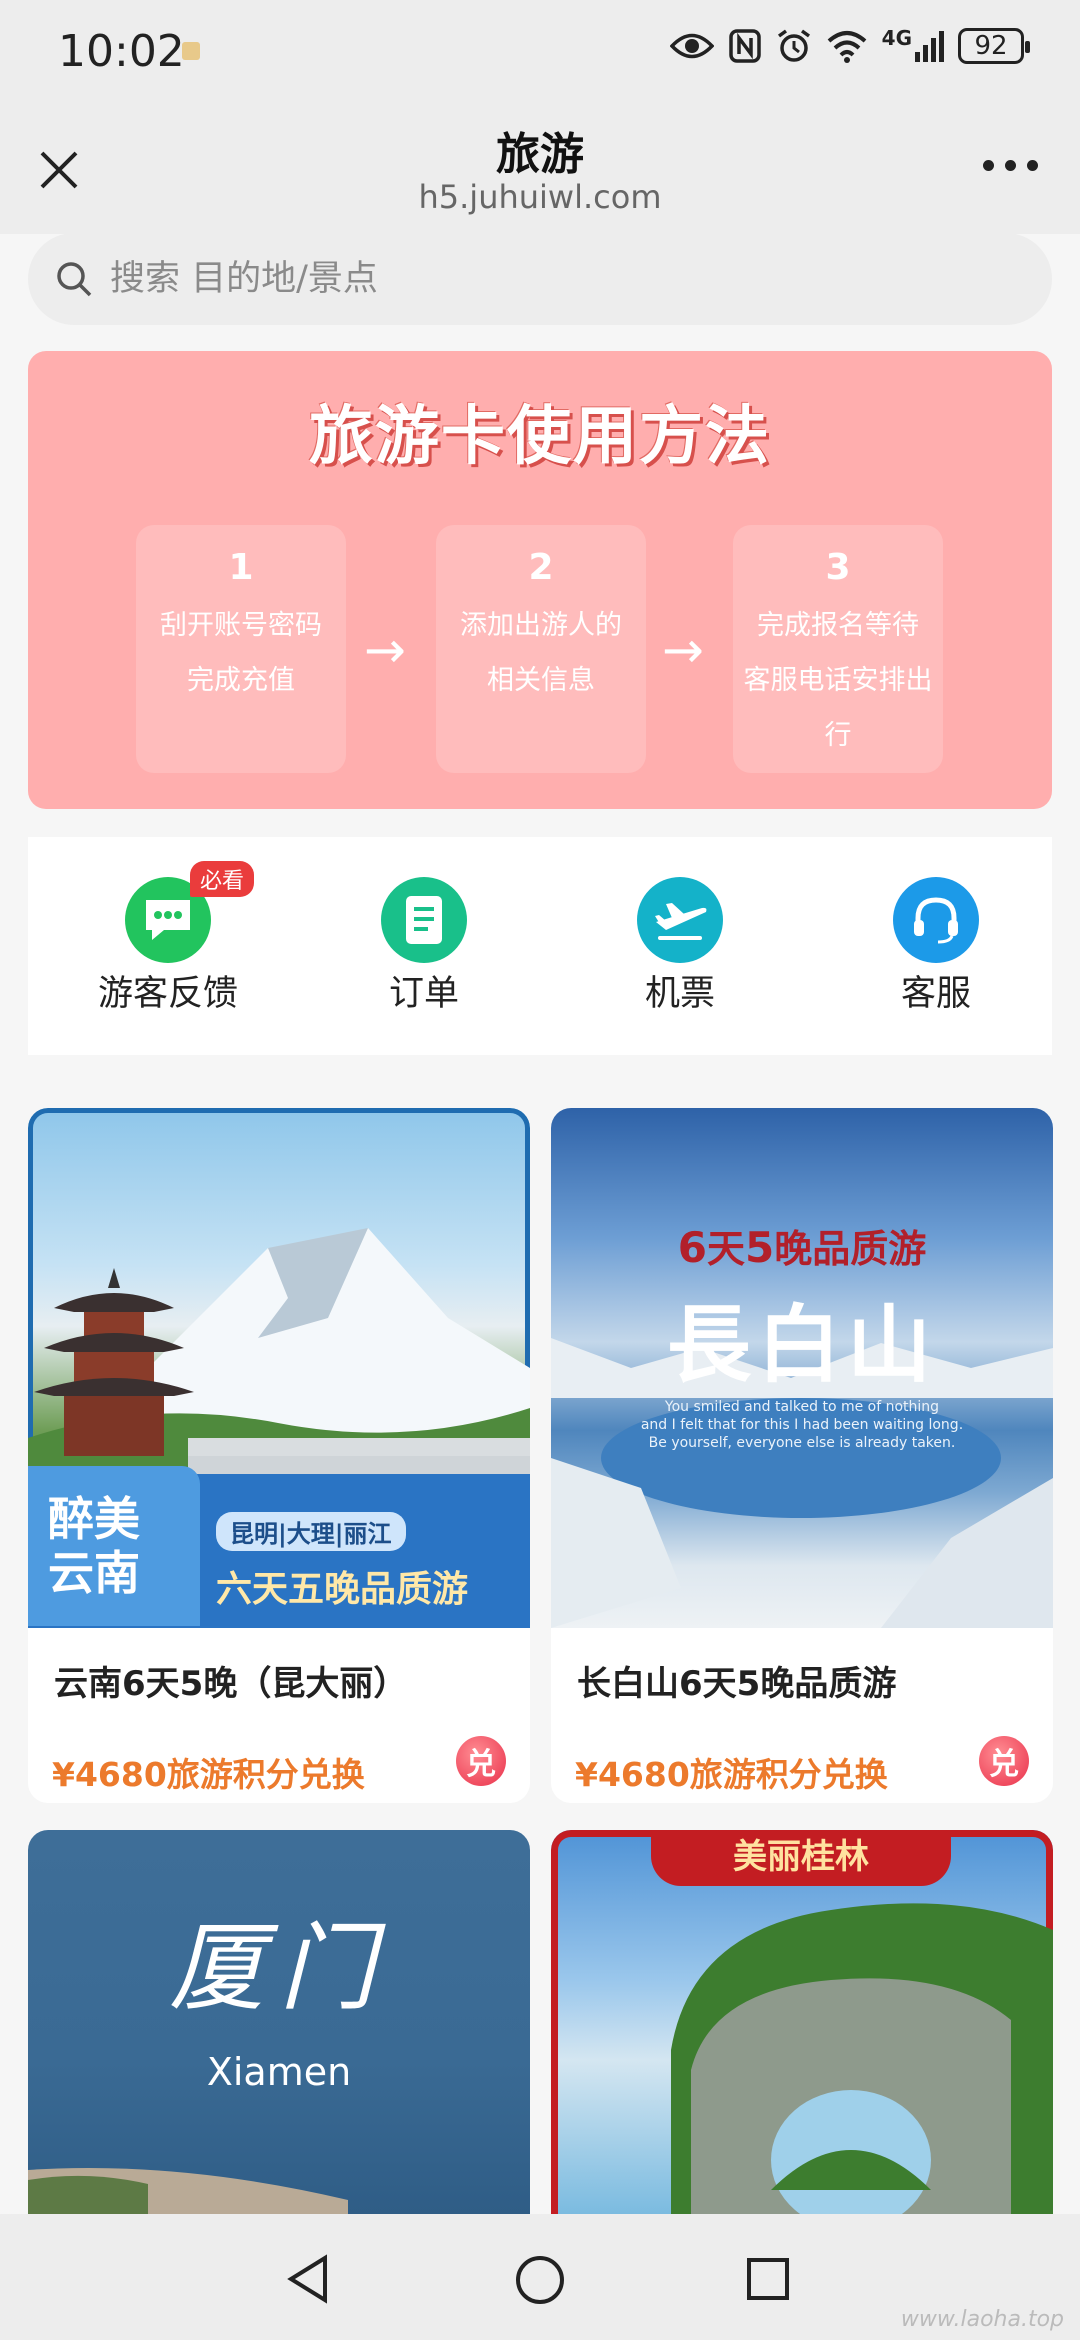 The width and height of the screenshot is (1080, 2340). What do you see at coordinates (167, 994) in the screenshot?
I see `quick-nav-label: 游客反馈` at bounding box center [167, 994].